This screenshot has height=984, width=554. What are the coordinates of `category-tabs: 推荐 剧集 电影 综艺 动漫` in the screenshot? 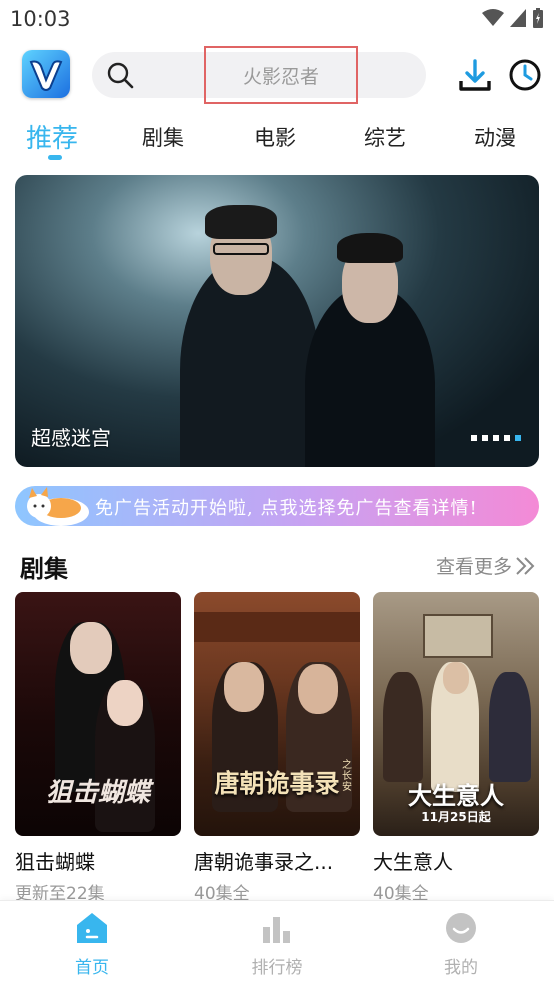 It's located at (277, 137).